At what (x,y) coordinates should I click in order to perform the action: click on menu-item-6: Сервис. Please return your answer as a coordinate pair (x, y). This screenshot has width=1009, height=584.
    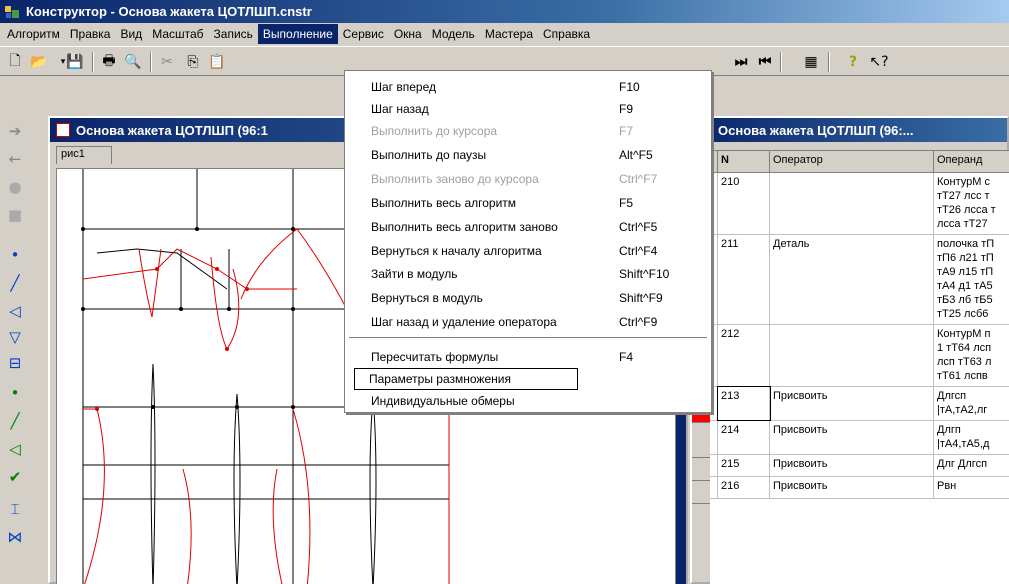
    Looking at the image, I should click on (363, 34).